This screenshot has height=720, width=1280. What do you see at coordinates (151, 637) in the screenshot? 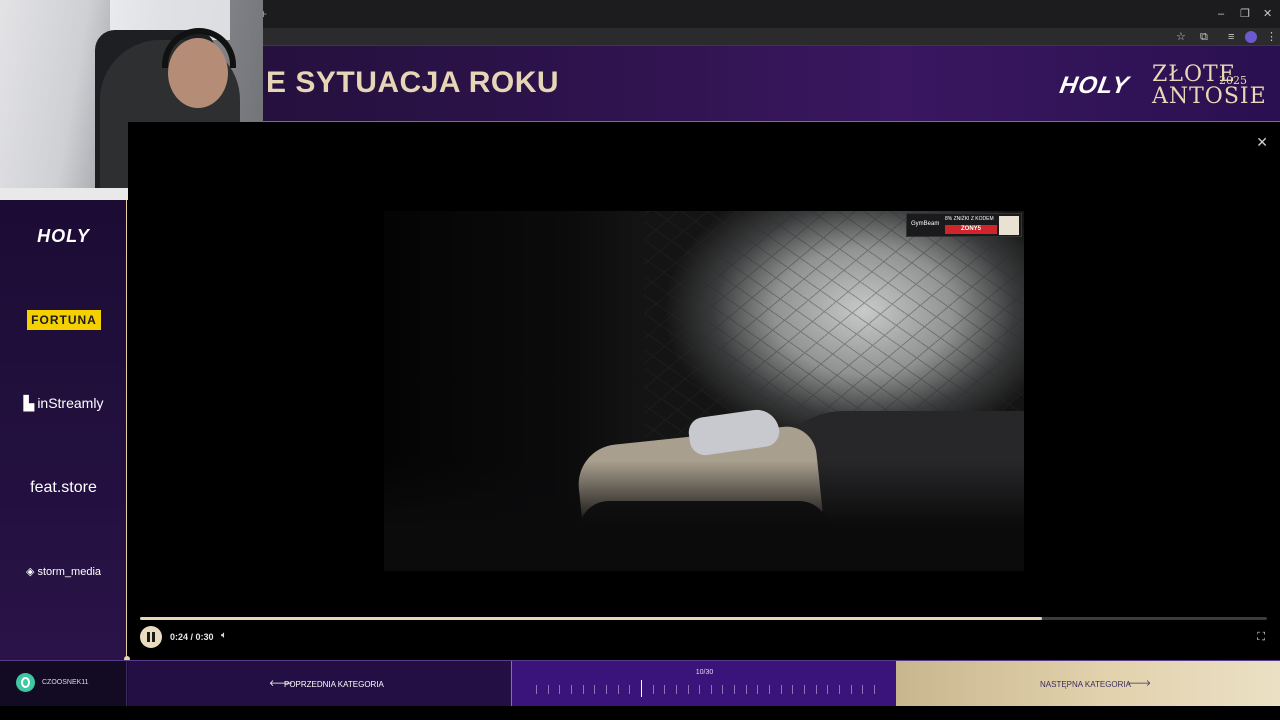
I see `pause-button` at bounding box center [151, 637].